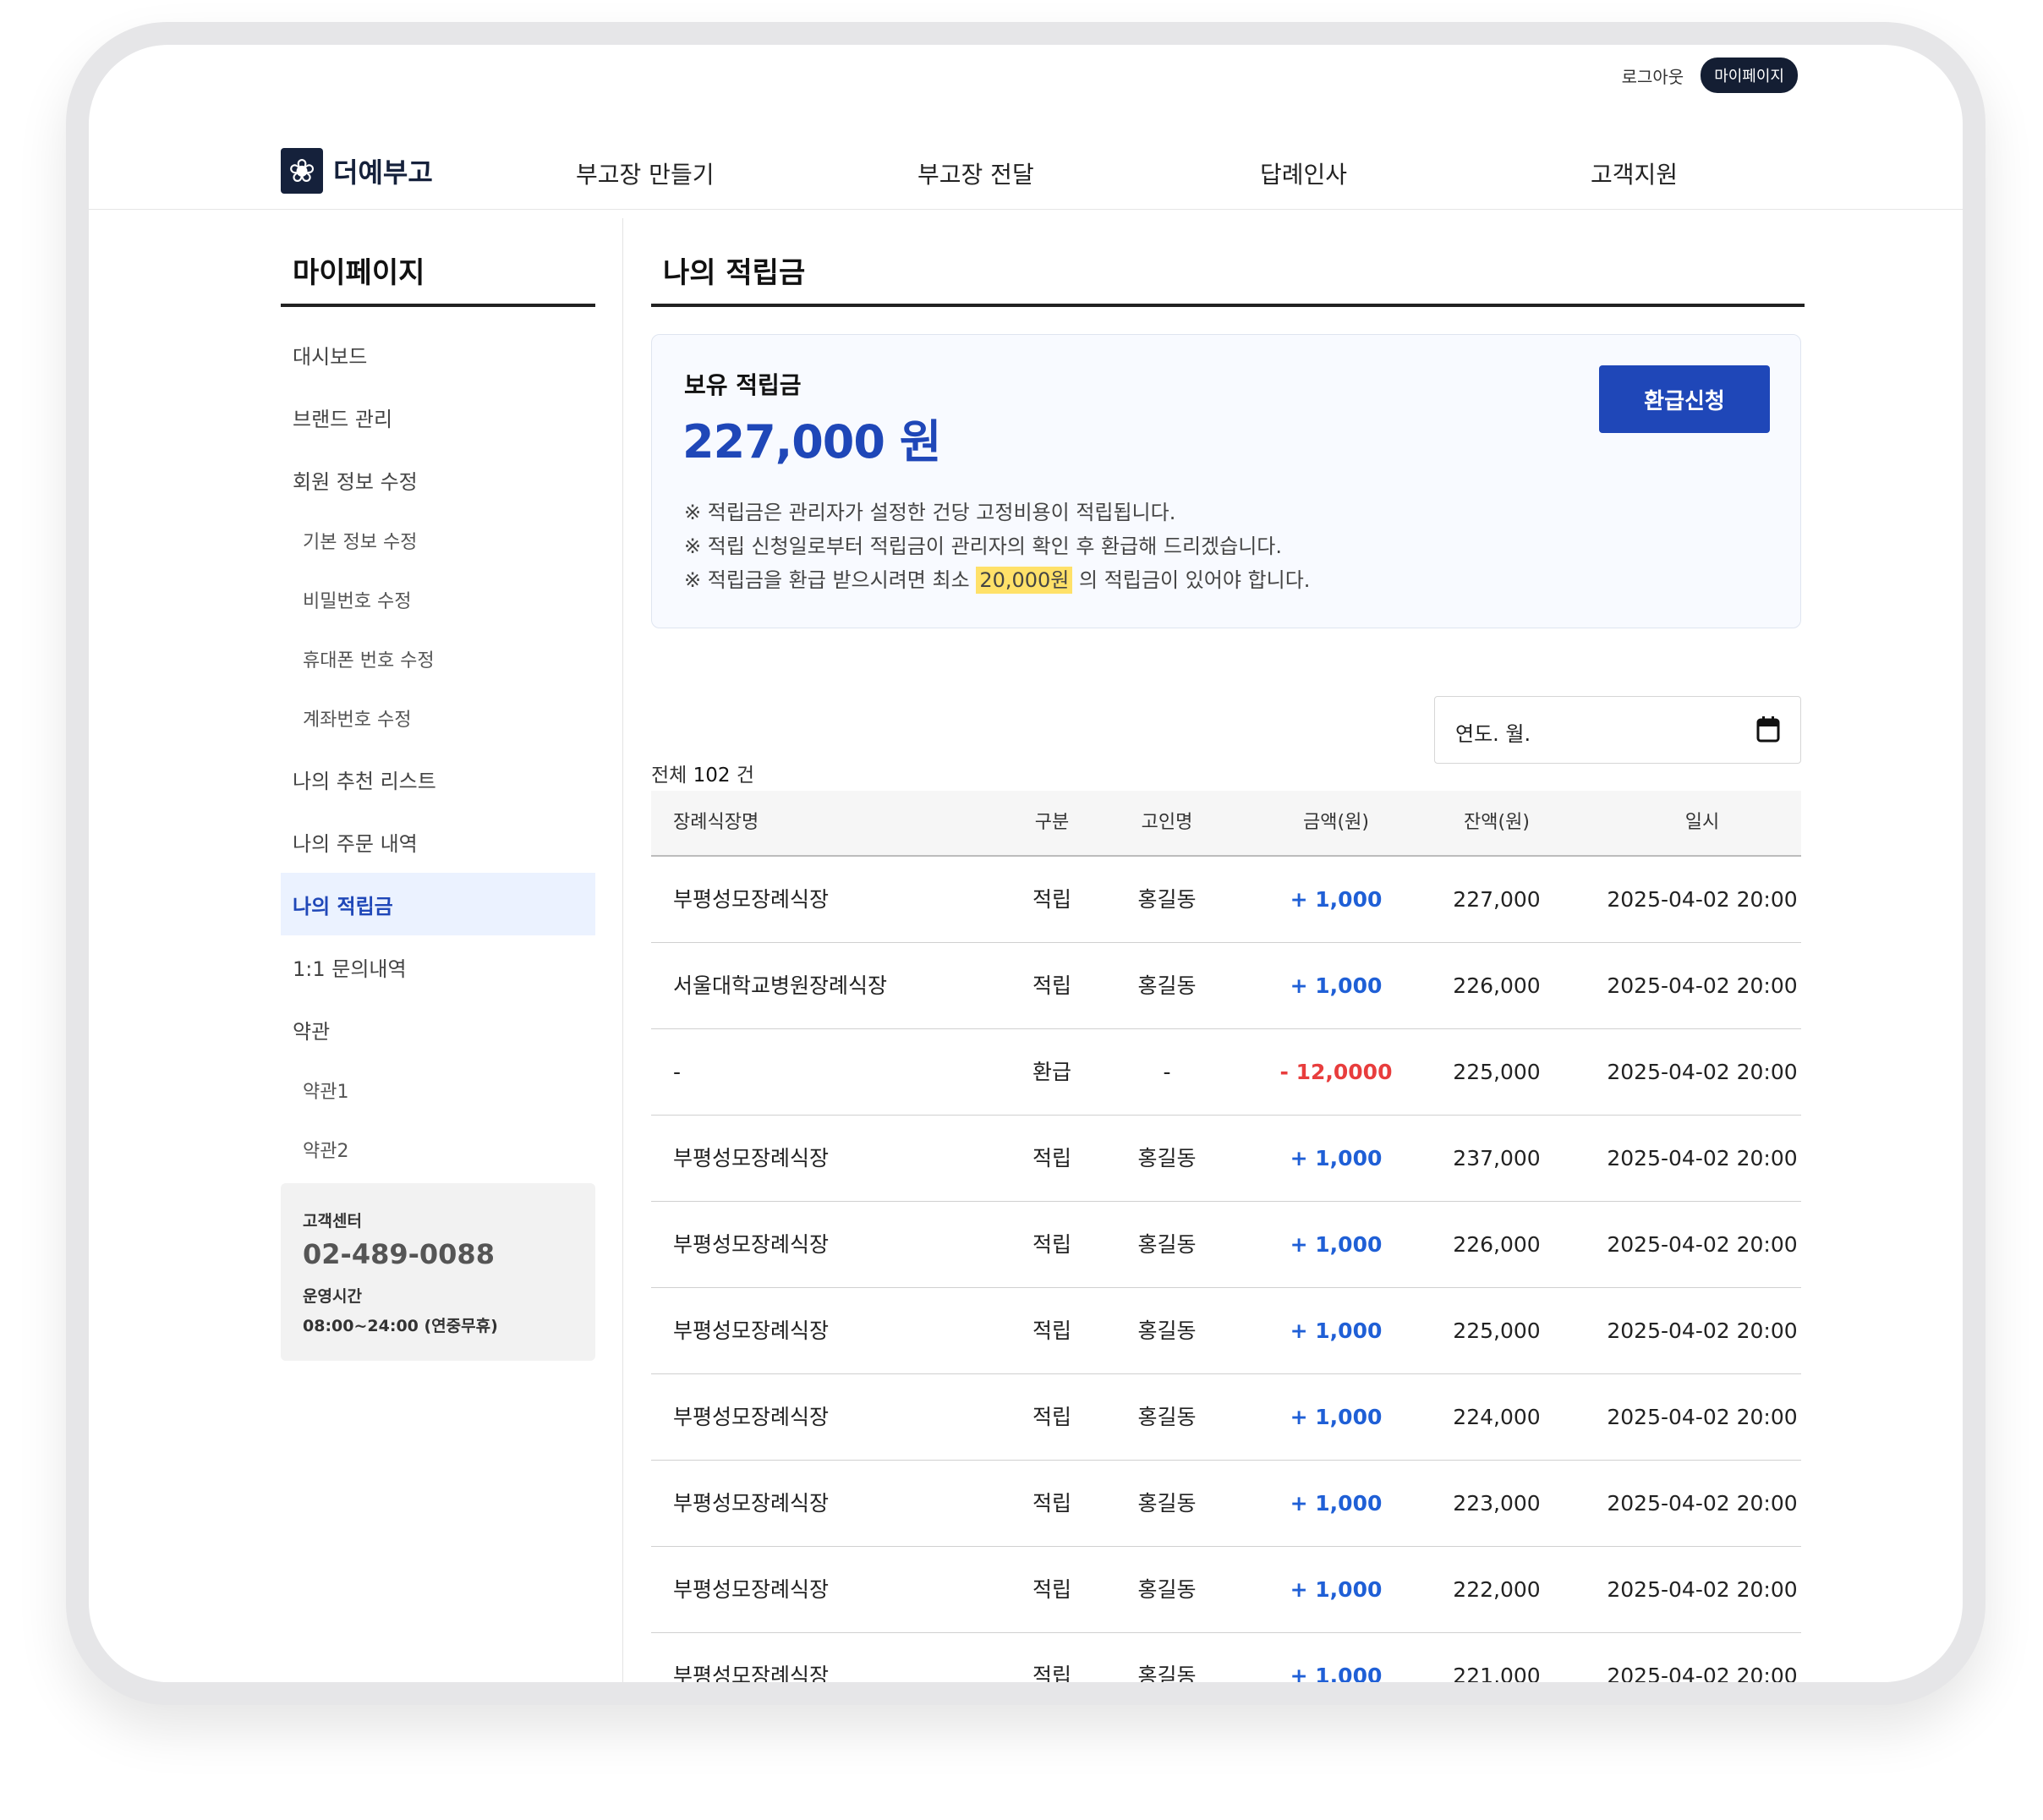 This screenshot has height=1820, width=2043. I want to click on total-label: 전체, so click(669, 776).